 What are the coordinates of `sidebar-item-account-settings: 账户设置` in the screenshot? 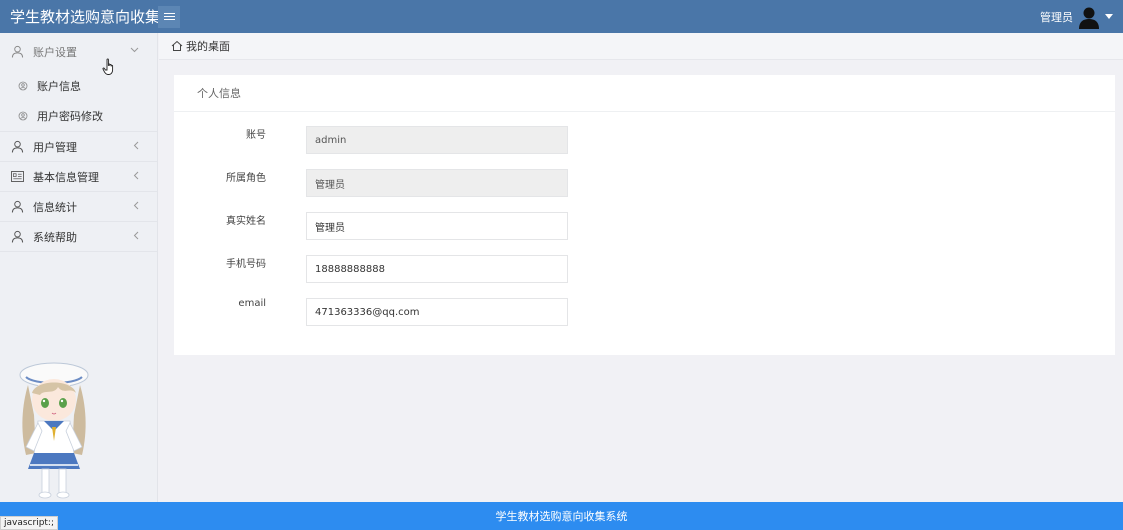 It's located at (78, 51).